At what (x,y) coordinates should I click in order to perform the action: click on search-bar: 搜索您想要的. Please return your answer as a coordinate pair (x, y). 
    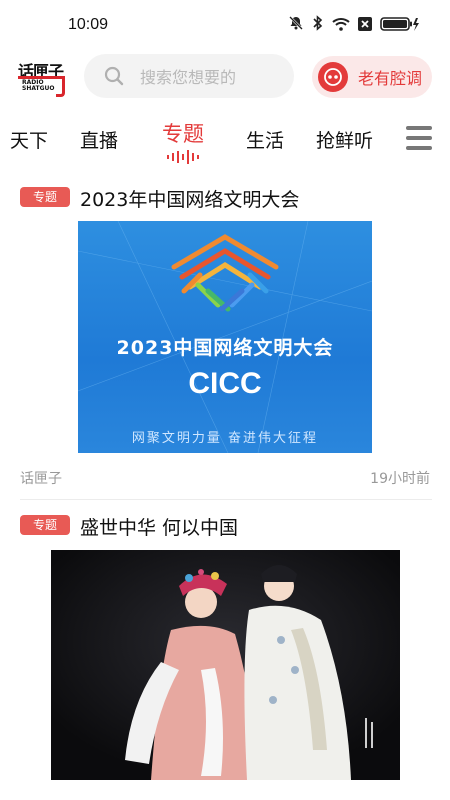
    Looking at the image, I should click on (189, 76).